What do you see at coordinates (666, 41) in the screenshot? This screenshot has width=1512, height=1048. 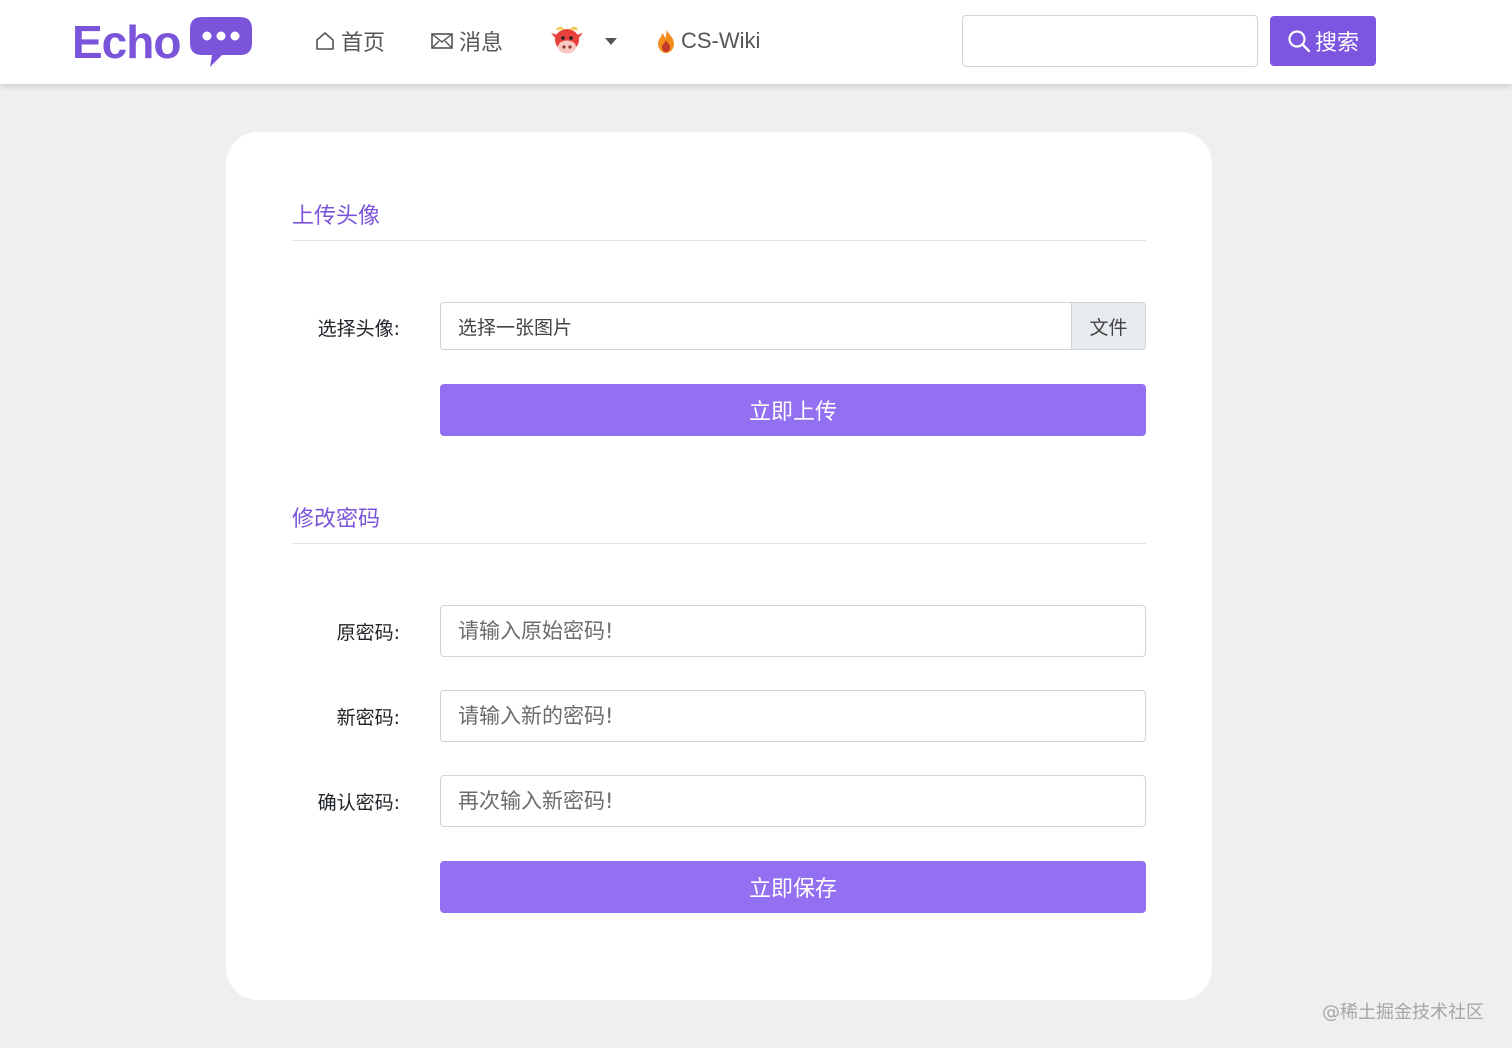 I see `fire-icon` at bounding box center [666, 41].